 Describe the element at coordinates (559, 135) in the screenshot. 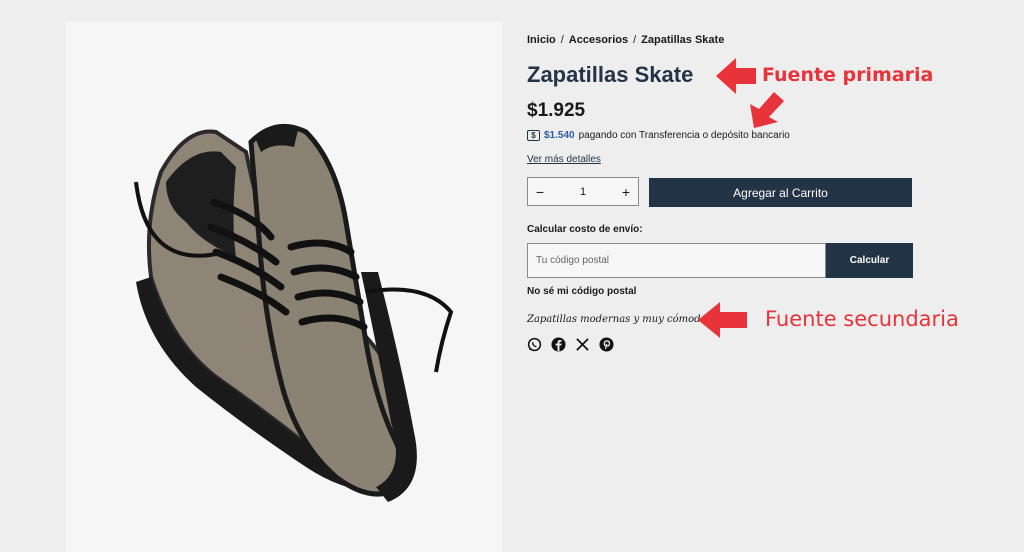

I see `transfer-price: $1.540` at that location.